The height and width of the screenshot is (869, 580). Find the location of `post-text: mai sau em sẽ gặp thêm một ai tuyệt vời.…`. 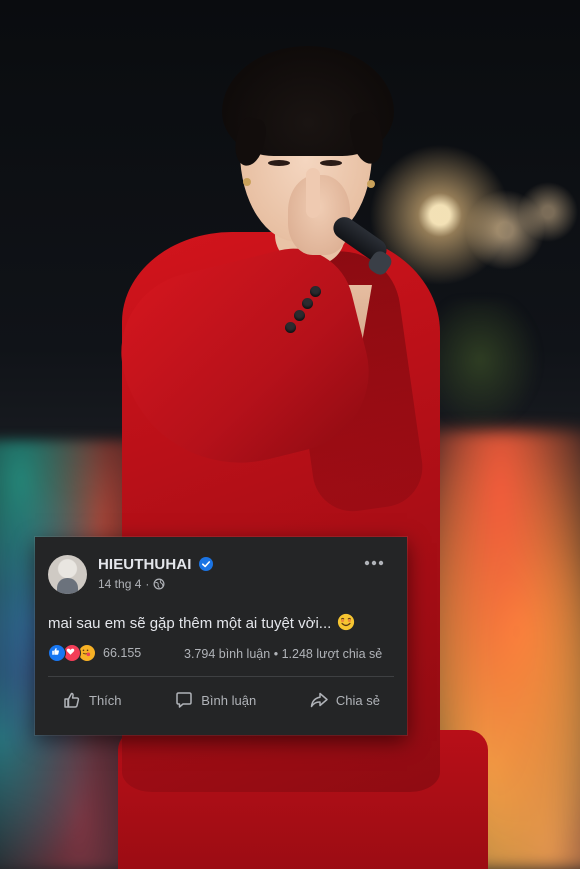

post-text: mai sau em sẽ gặp thêm một ai tuyệt vời.… is located at coordinates (201, 622).